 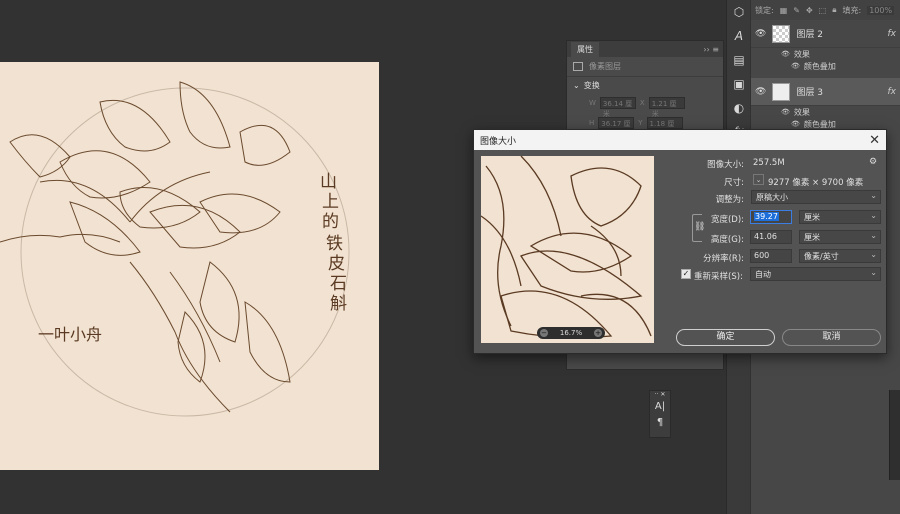 What do you see at coordinates (809, 33) in the screenshot?
I see `layer-name: 图层 2` at bounding box center [809, 33].